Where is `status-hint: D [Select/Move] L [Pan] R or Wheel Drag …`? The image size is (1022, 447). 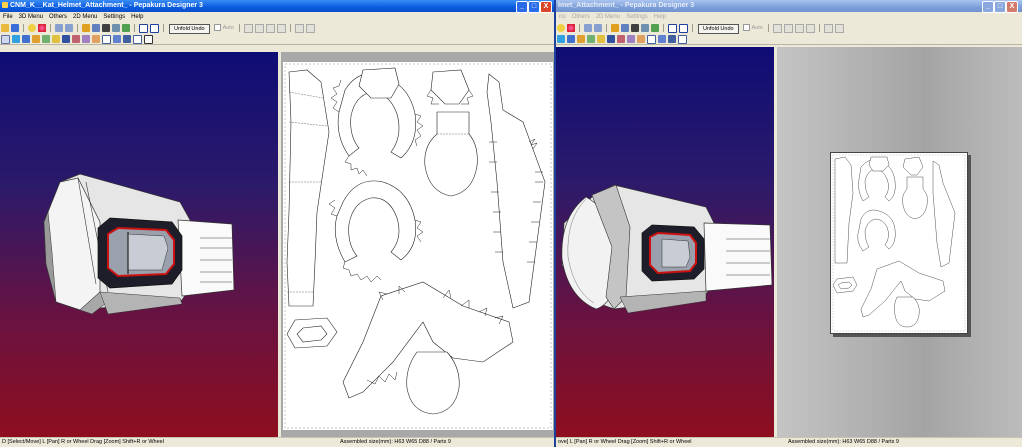 status-hint: D [Select/Move] L [Pan] R or Wheel Drag … is located at coordinates (83, 442).